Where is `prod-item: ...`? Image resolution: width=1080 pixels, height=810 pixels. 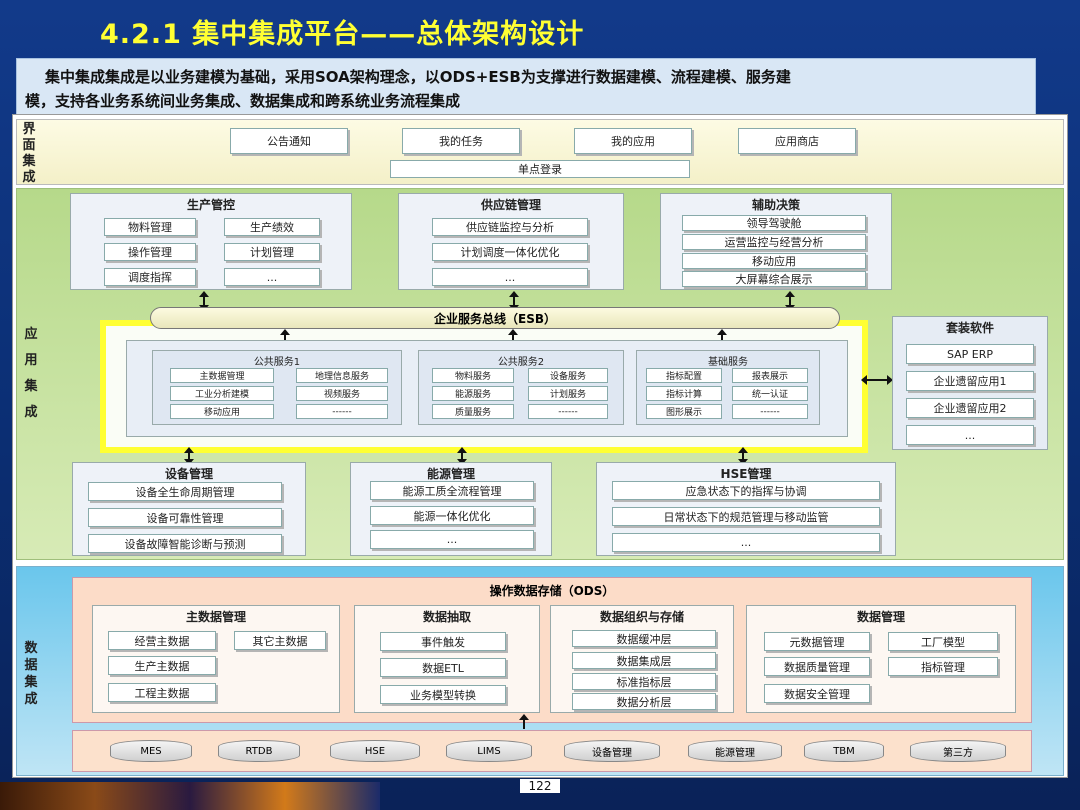
prod-item: ... is located at coordinates (272, 277).